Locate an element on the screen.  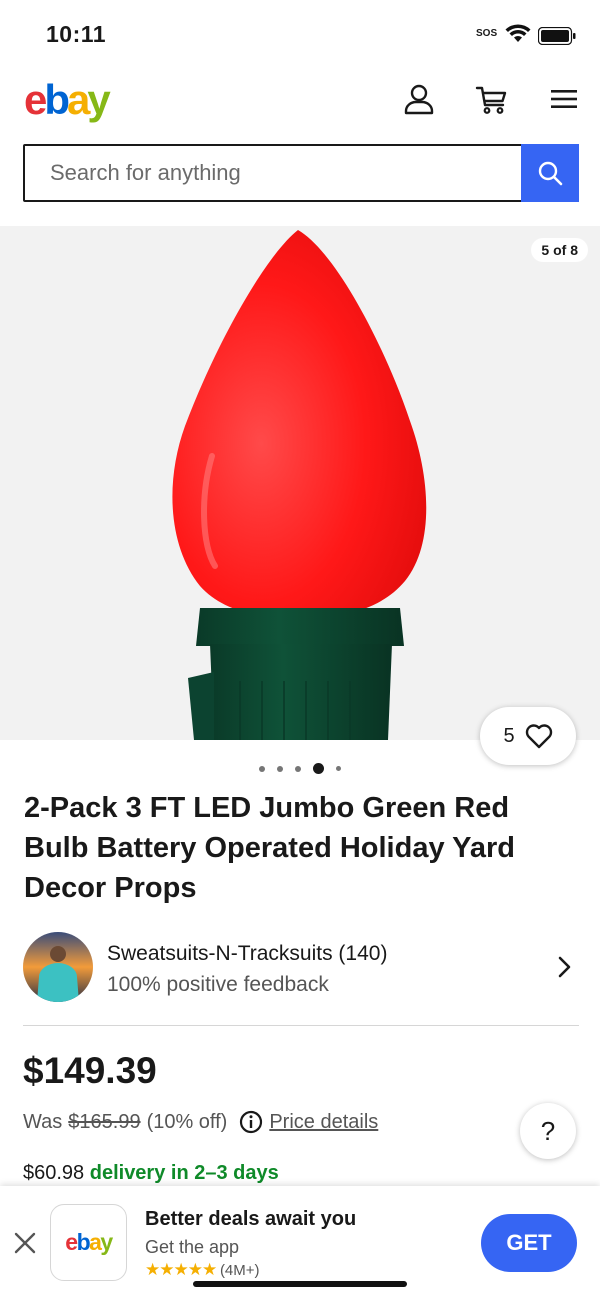
watch-count: 5 is located at coordinates (509, 735).